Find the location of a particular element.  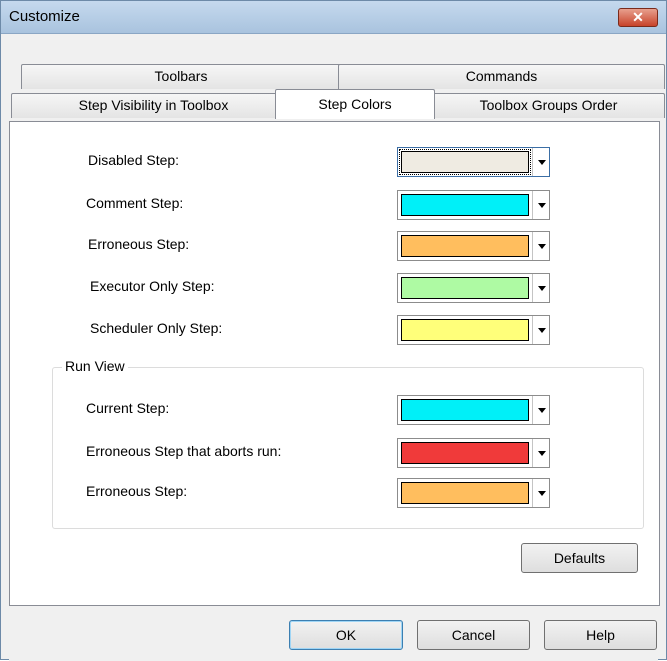

run-erroneous-step-color-picker is located at coordinates (473, 493).